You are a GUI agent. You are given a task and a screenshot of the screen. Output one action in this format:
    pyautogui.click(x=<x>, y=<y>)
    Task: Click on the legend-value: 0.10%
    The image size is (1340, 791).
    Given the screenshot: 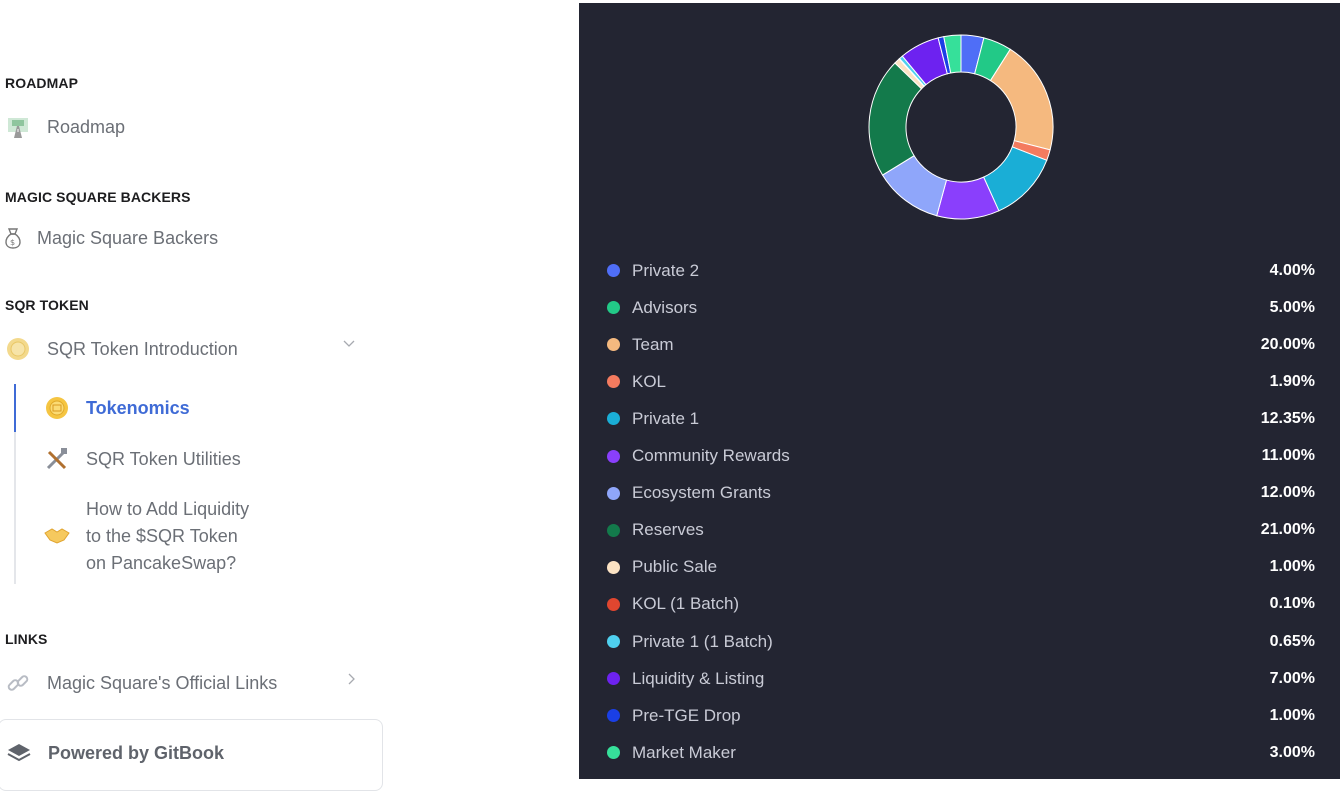 What is the action you would take?
    pyautogui.click(x=1292, y=604)
    